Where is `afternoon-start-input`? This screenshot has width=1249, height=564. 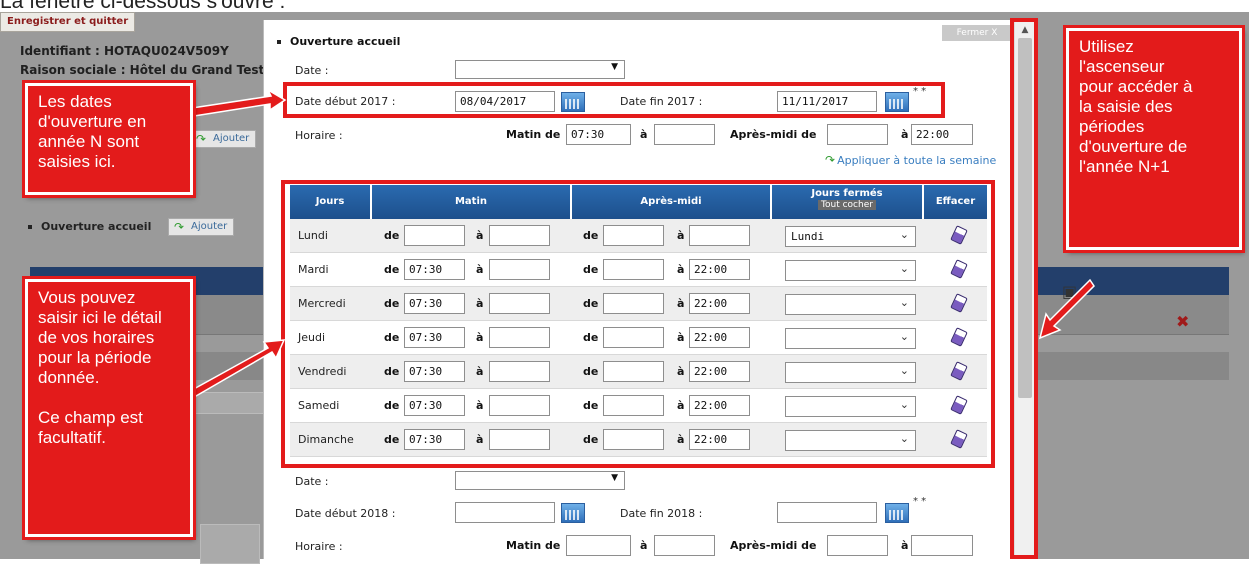 afternoon-start-input is located at coordinates (857, 134).